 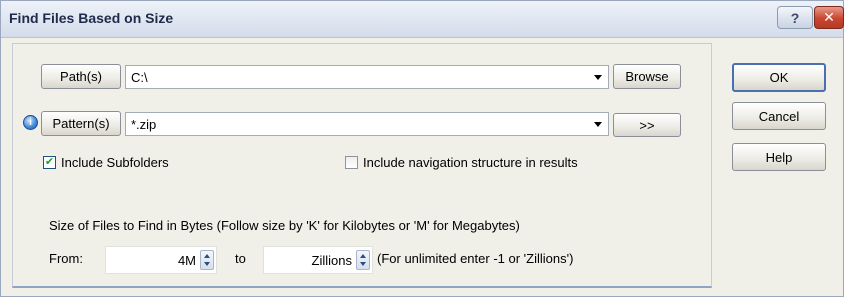 I want to click on to-spinner-icon, so click(x=363, y=260).